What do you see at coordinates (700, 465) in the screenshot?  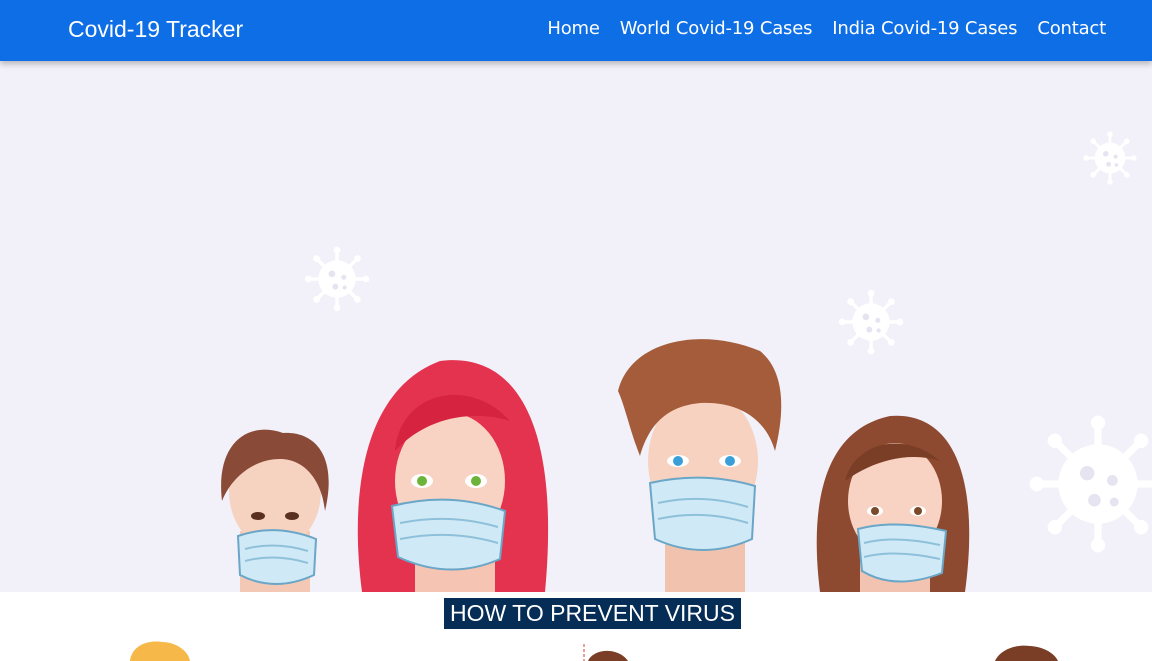 I see `person-man-illustration` at bounding box center [700, 465].